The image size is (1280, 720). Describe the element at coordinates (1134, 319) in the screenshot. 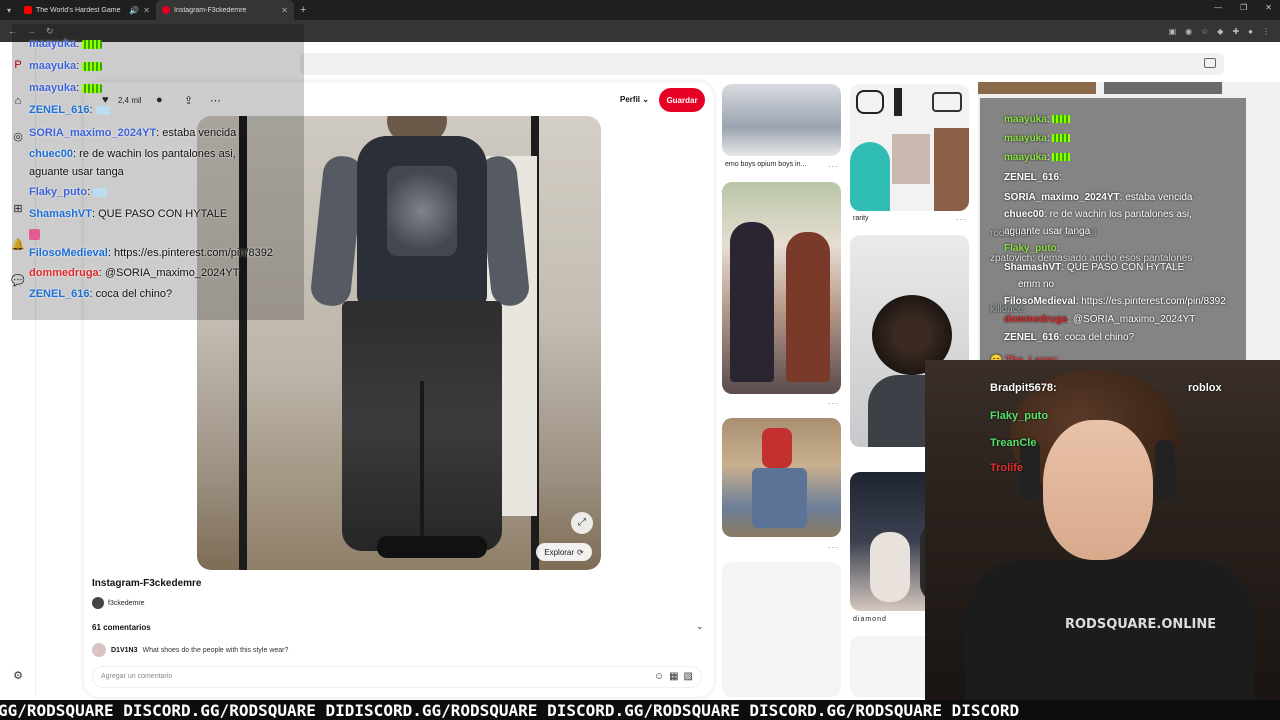

I see `chat-text: @SORIA_maximo_2024YT` at that location.